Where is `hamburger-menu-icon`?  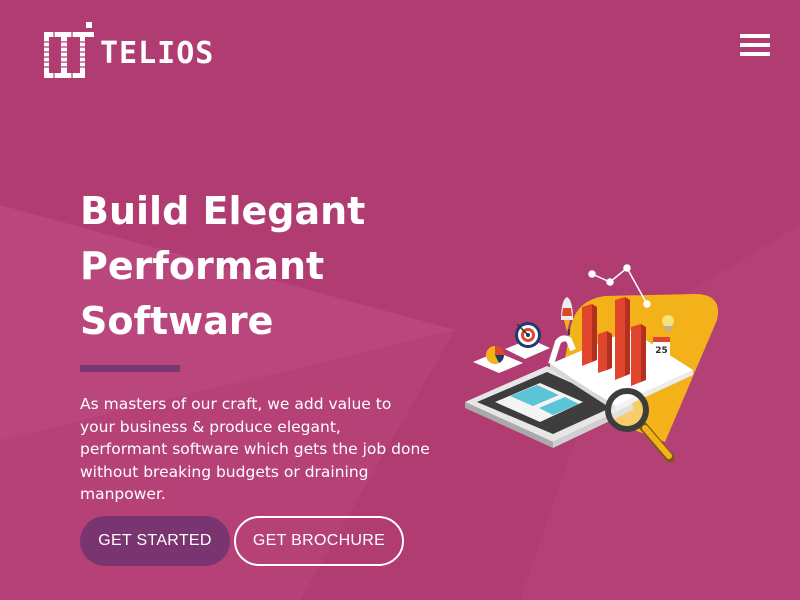
hamburger-menu-icon is located at coordinates (755, 45).